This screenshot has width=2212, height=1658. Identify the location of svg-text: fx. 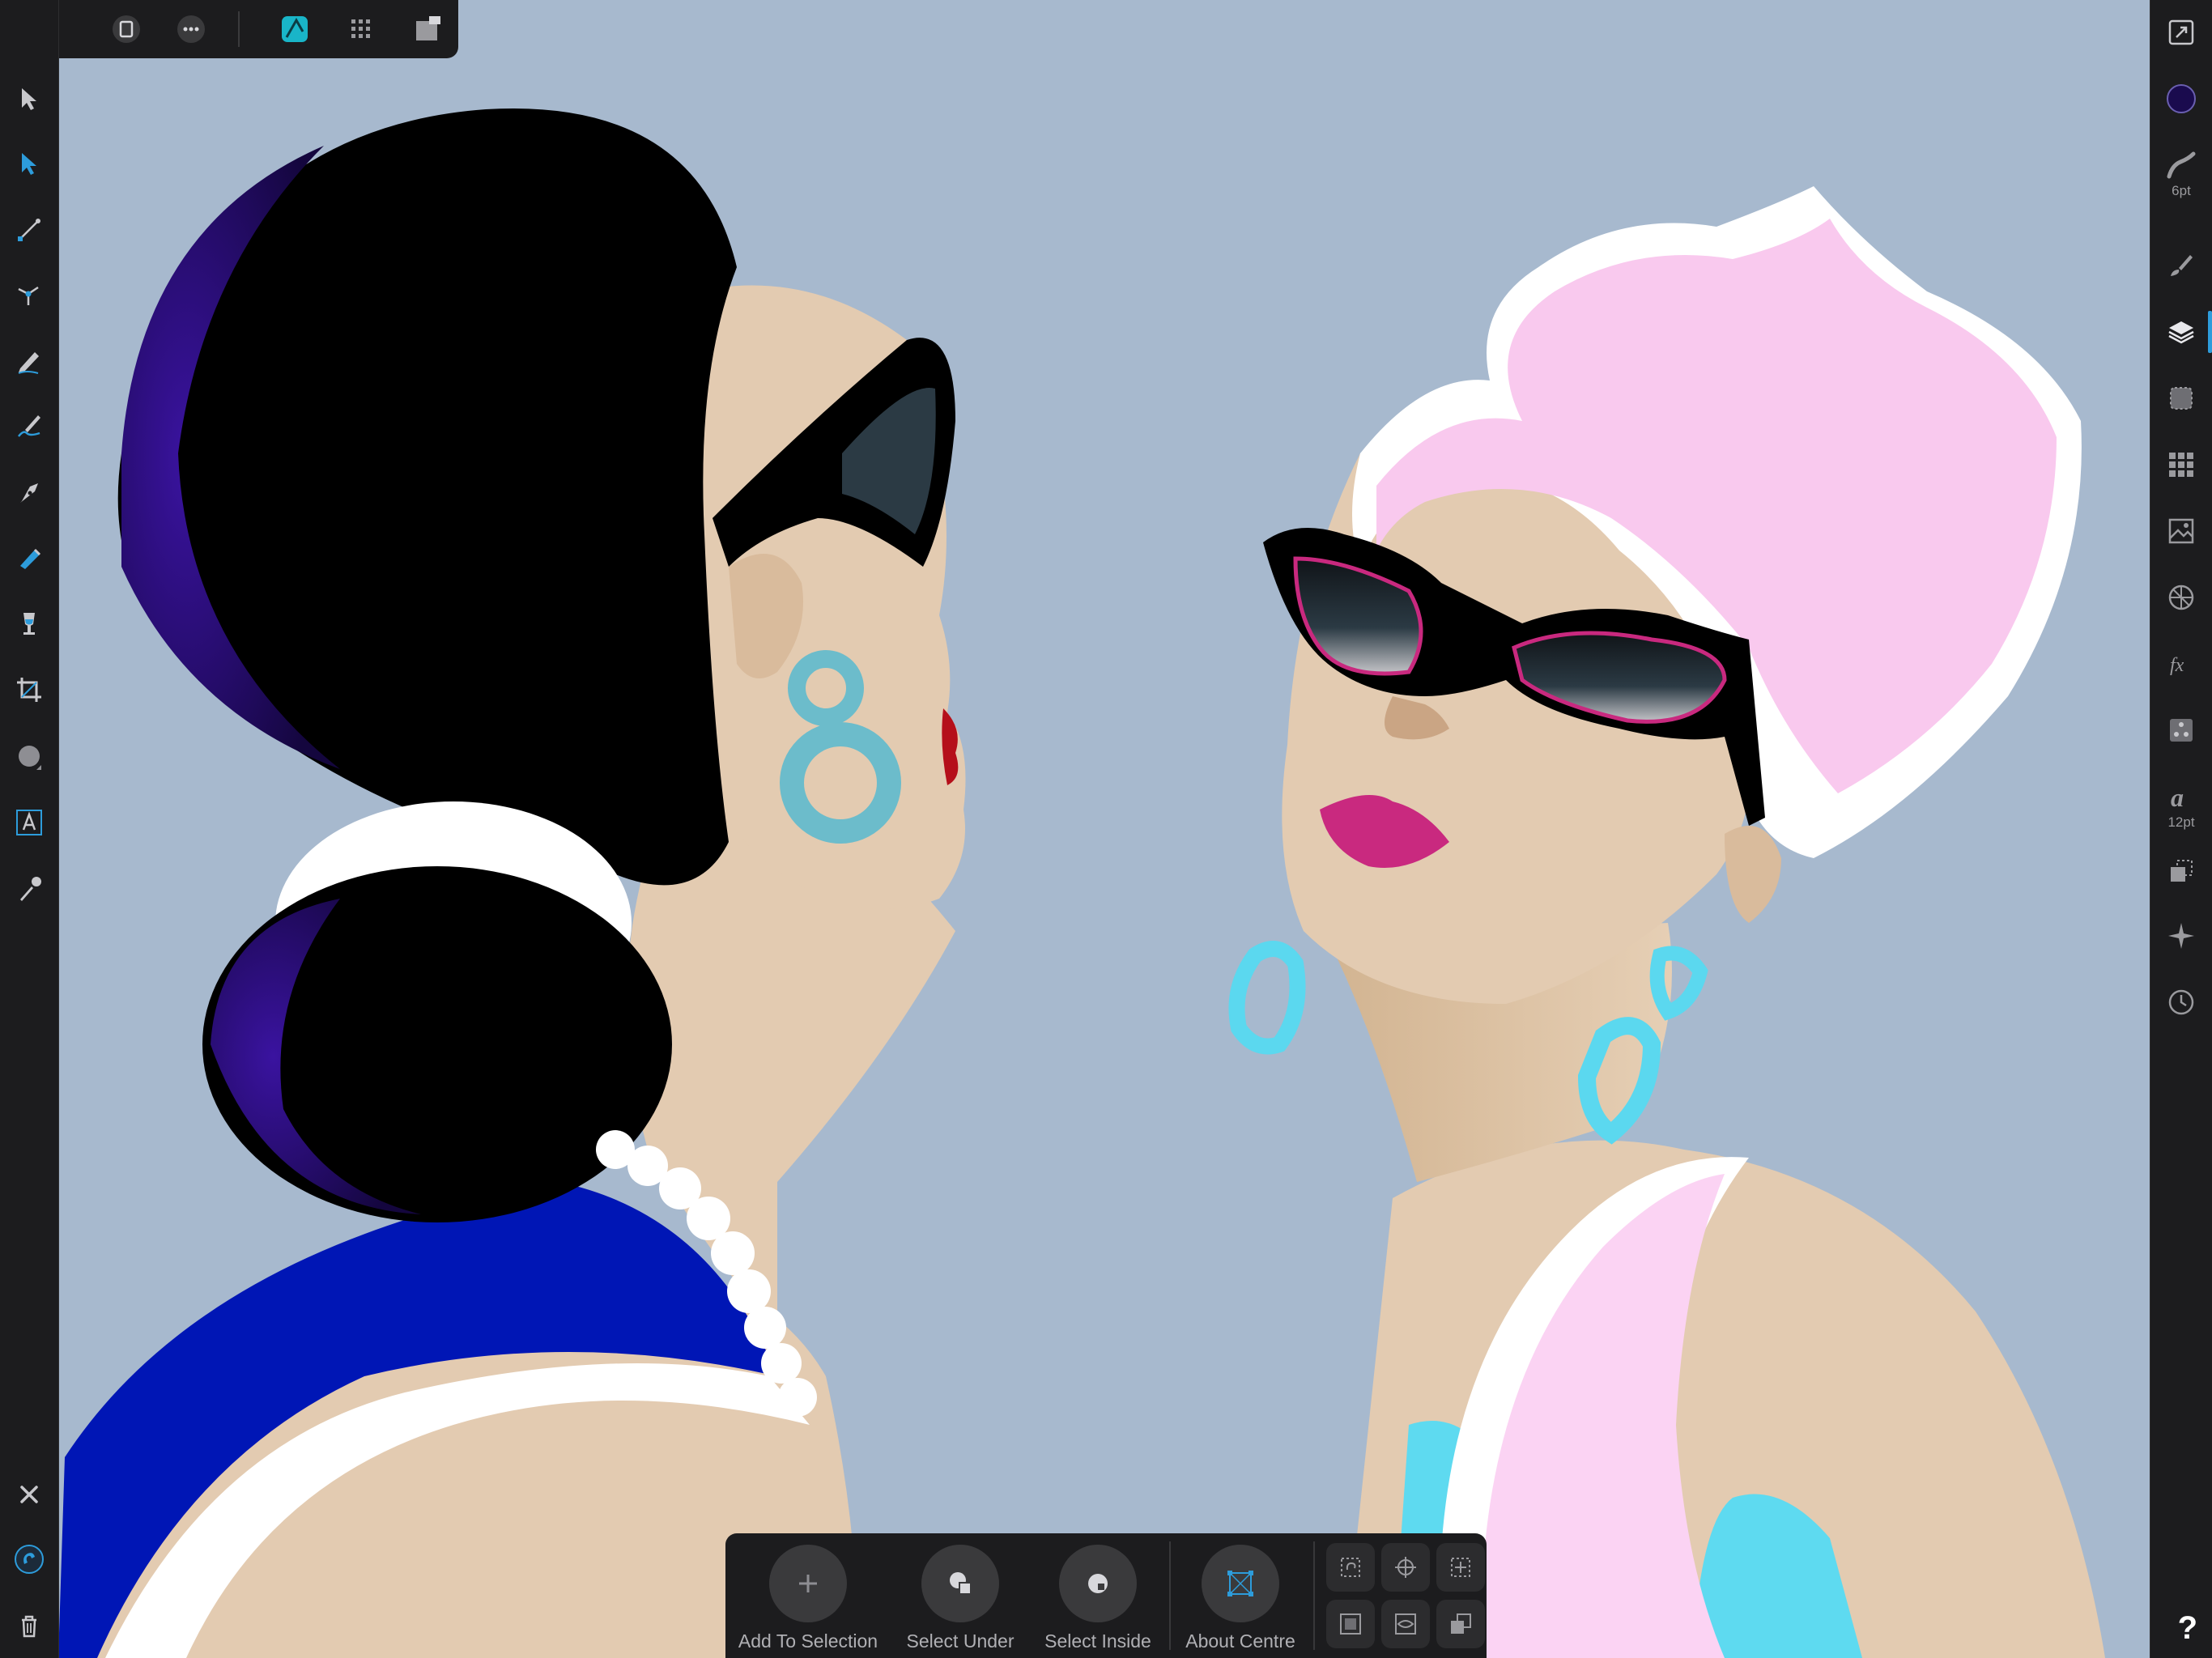
(2177, 665).